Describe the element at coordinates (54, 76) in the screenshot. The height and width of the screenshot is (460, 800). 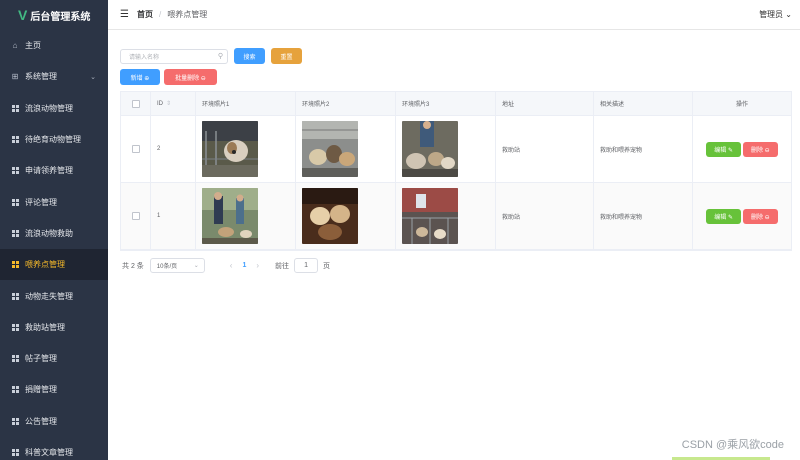
I see `sidebar-item-system: ⊞ 系统管理 ⌄` at that location.